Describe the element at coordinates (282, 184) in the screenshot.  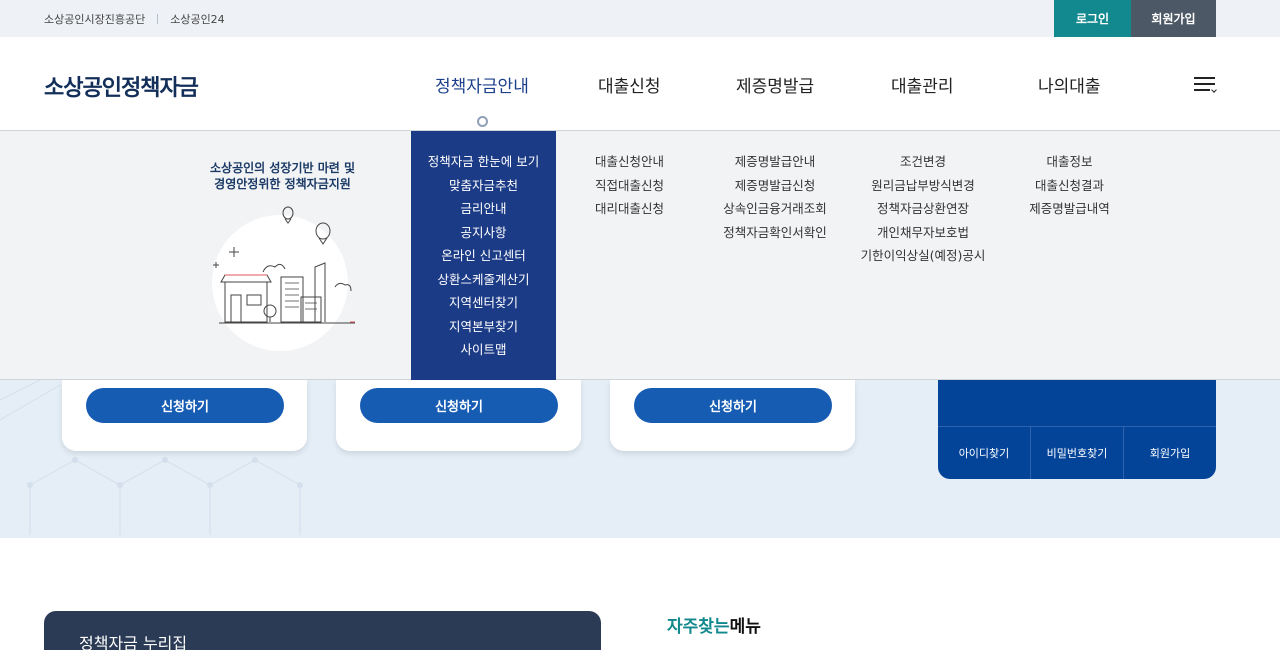
I see `intro-line: 경영안정위한 정책자금지원` at that location.